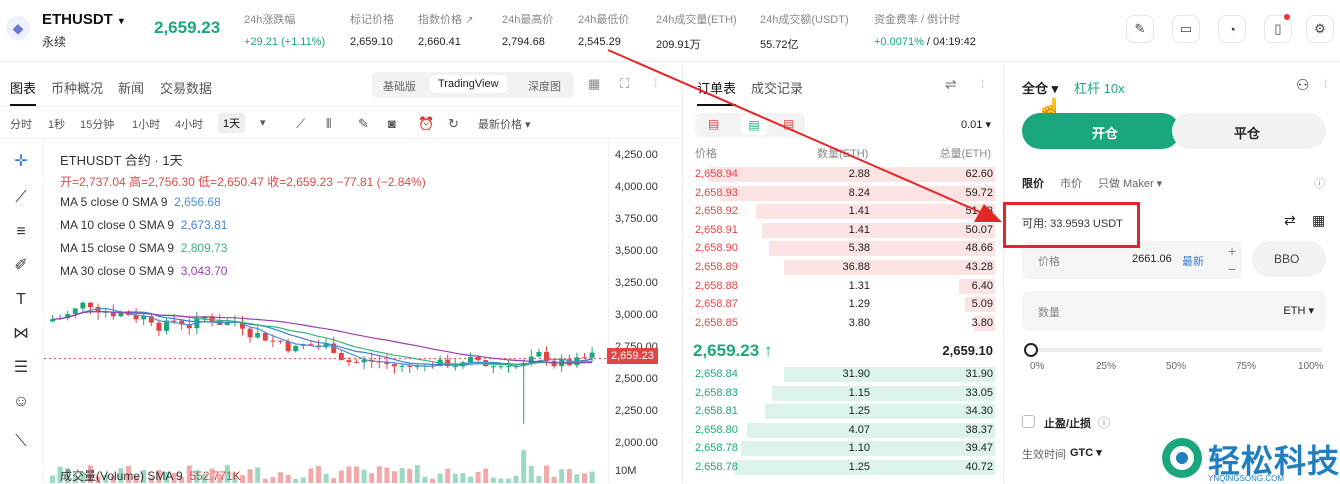 This screenshot has height=484, width=1340. What do you see at coordinates (1246, 478) in the screenshot?
I see `watermark-subtitle: YNQINGSONG.COM` at bounding box center [1246, 478].